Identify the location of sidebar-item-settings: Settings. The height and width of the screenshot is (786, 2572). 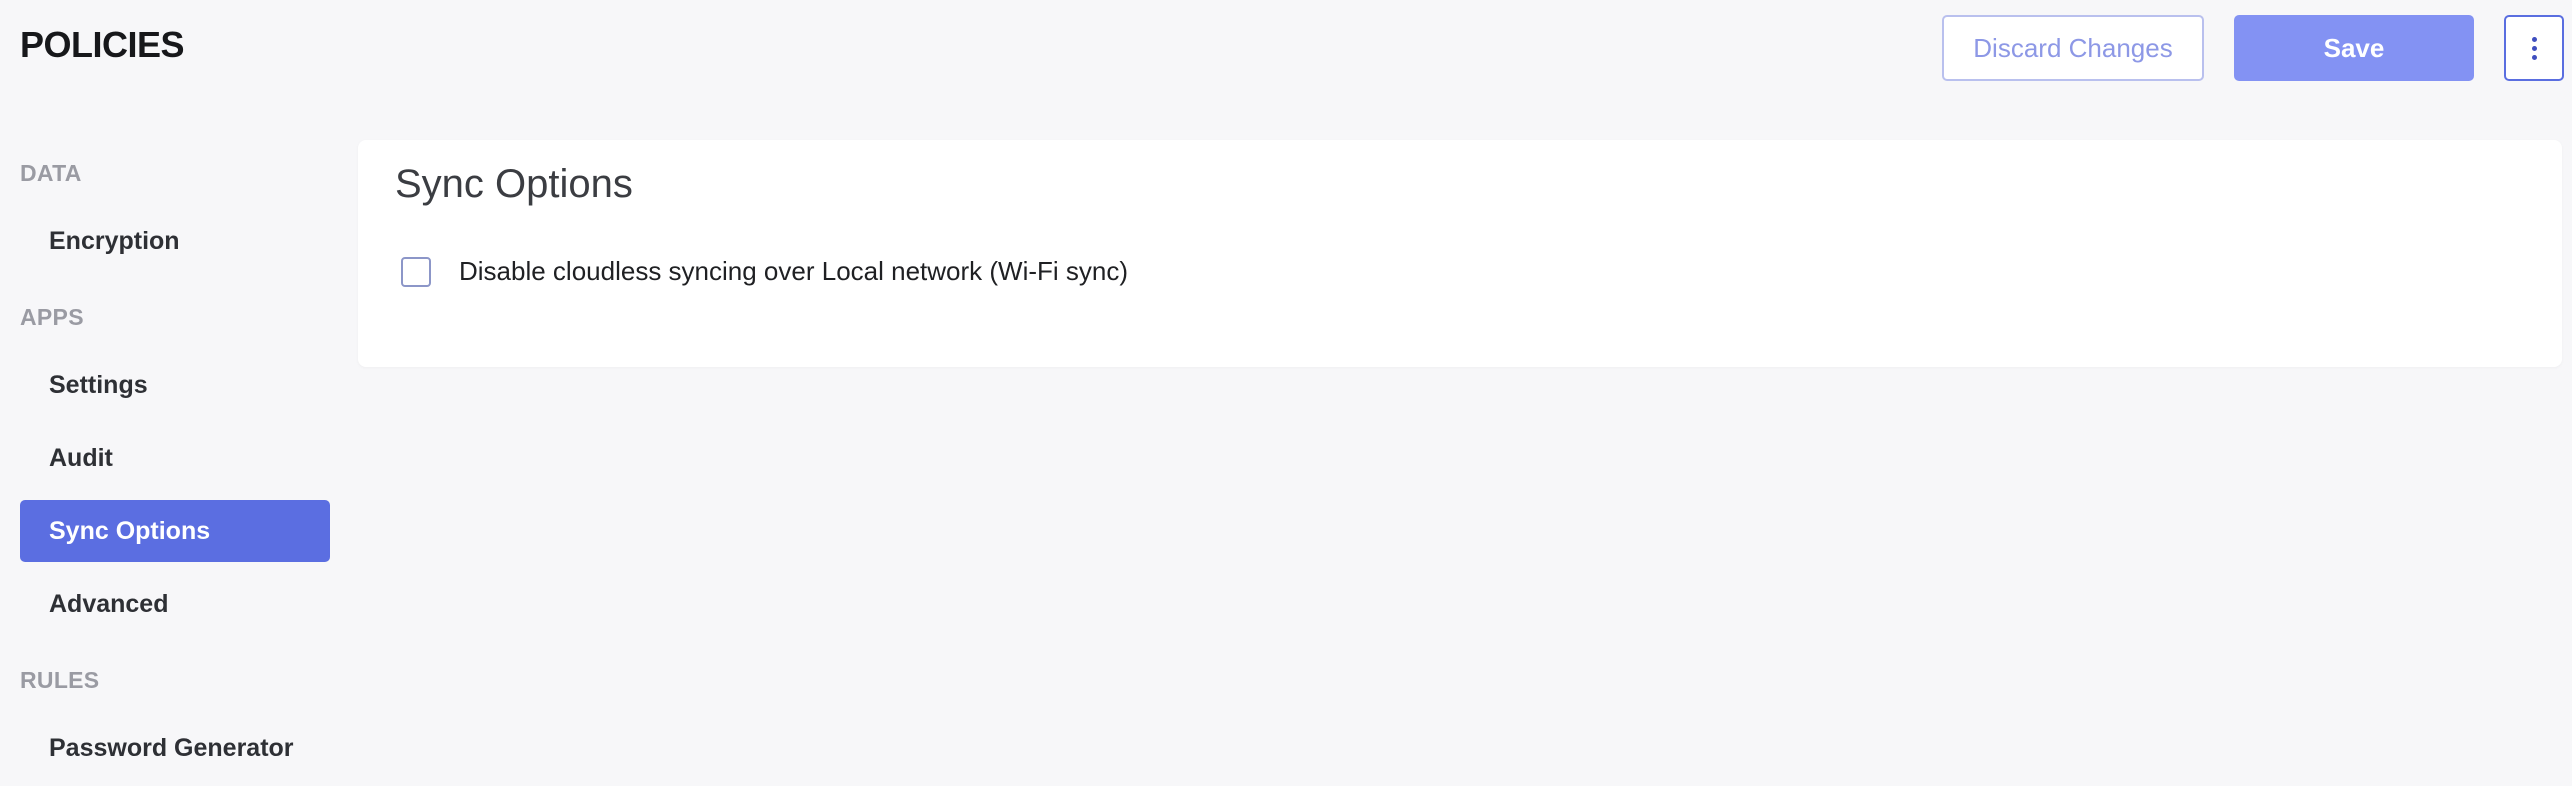
(175, 385).